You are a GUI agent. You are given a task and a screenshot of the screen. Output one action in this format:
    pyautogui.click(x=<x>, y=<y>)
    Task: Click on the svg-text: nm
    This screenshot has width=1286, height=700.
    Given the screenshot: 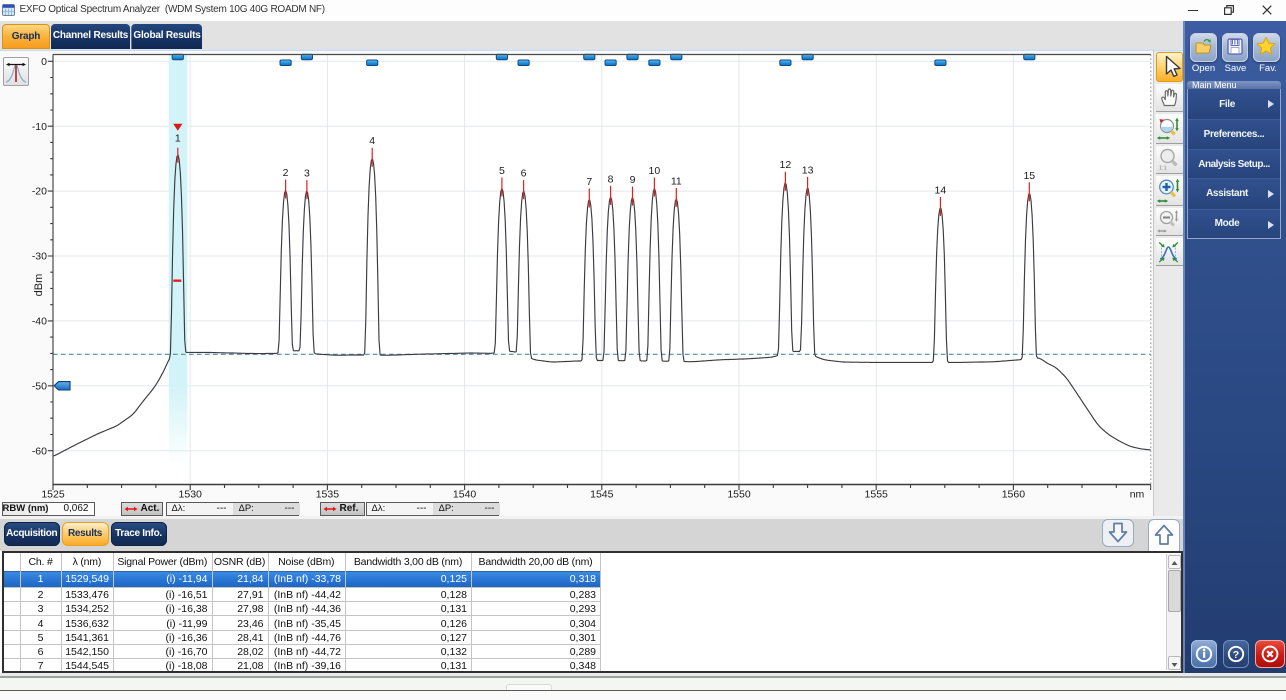 What is the action you would take?
    pyautogui.click(x=1137, y=495)
    